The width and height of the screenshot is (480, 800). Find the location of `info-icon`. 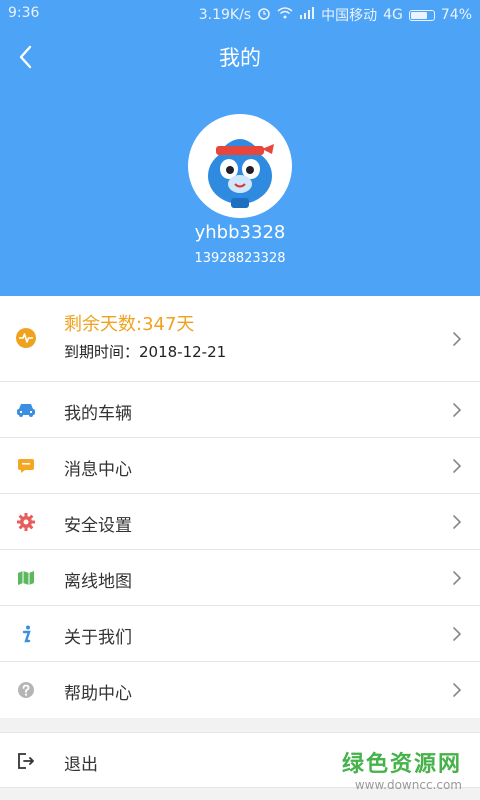

info-icon is located at coordinates (26, 634).